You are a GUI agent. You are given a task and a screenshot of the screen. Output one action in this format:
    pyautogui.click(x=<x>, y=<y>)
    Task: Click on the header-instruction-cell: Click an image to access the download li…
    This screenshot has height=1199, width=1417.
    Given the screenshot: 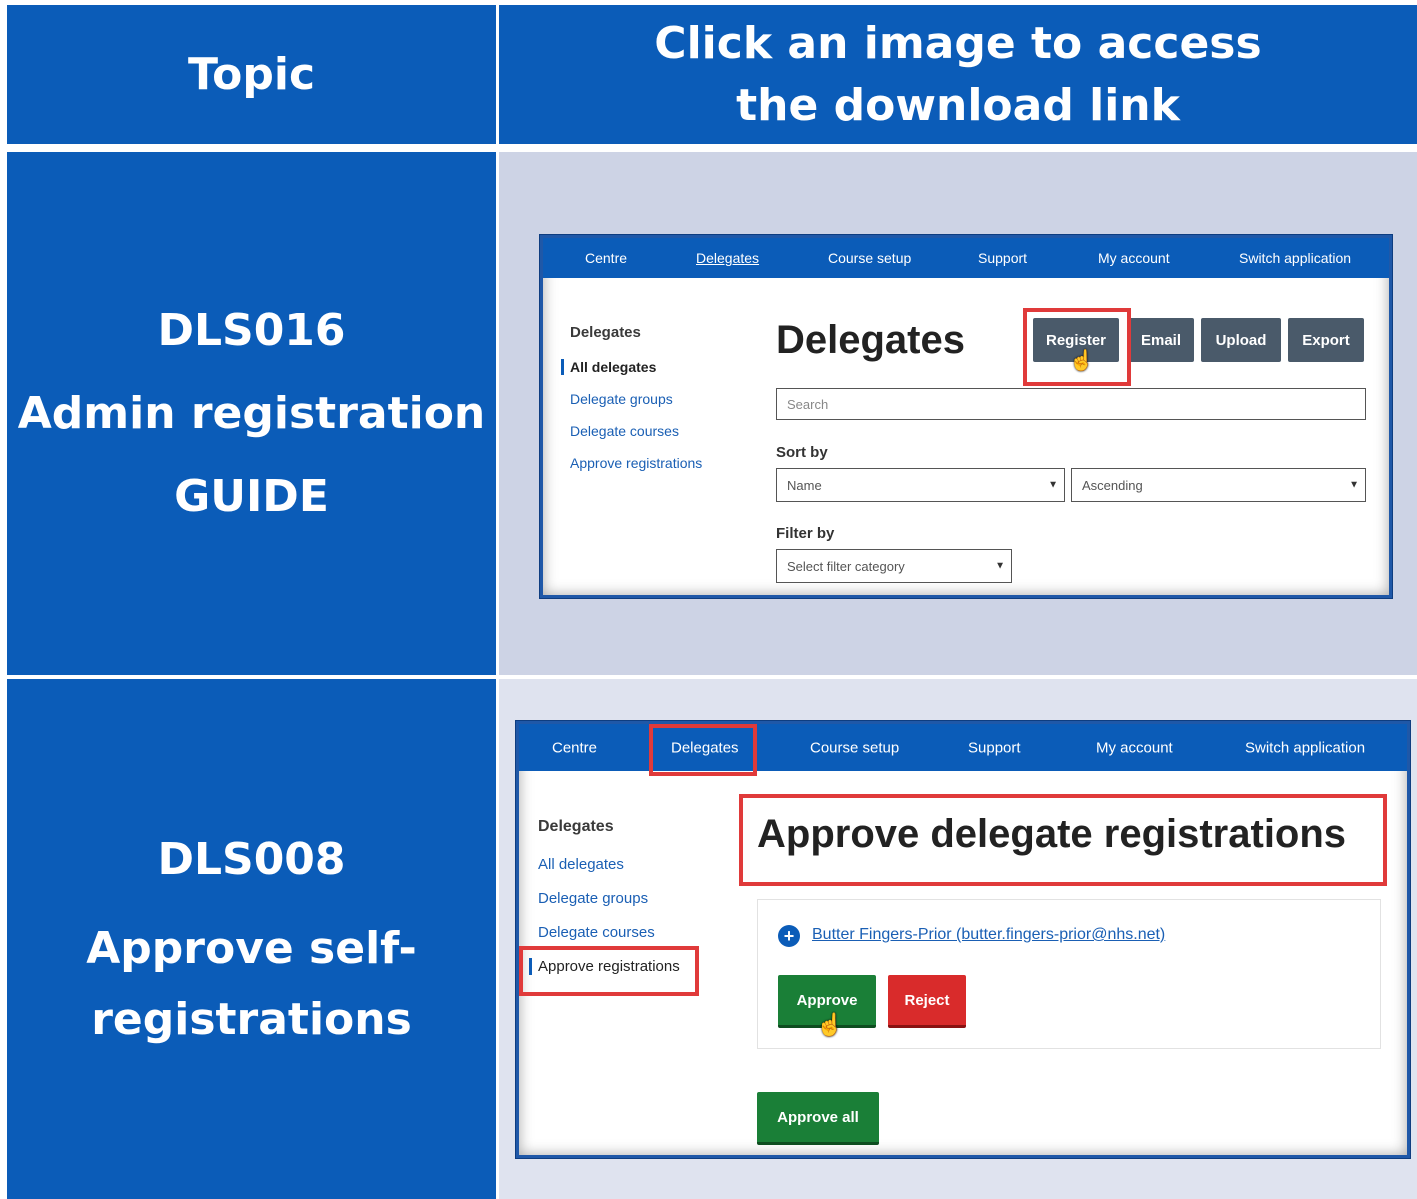 What is the action you would take?
    pyautogui.click(x=958, y=74)
    